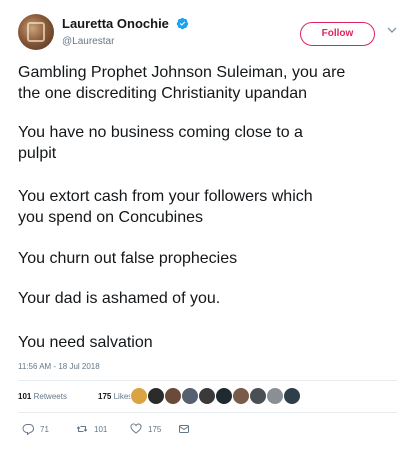 The width and height of the screenshot is (415, 454). I want to click on user-info: Lauretta Onochie @Laurestar, so click(125, 32).